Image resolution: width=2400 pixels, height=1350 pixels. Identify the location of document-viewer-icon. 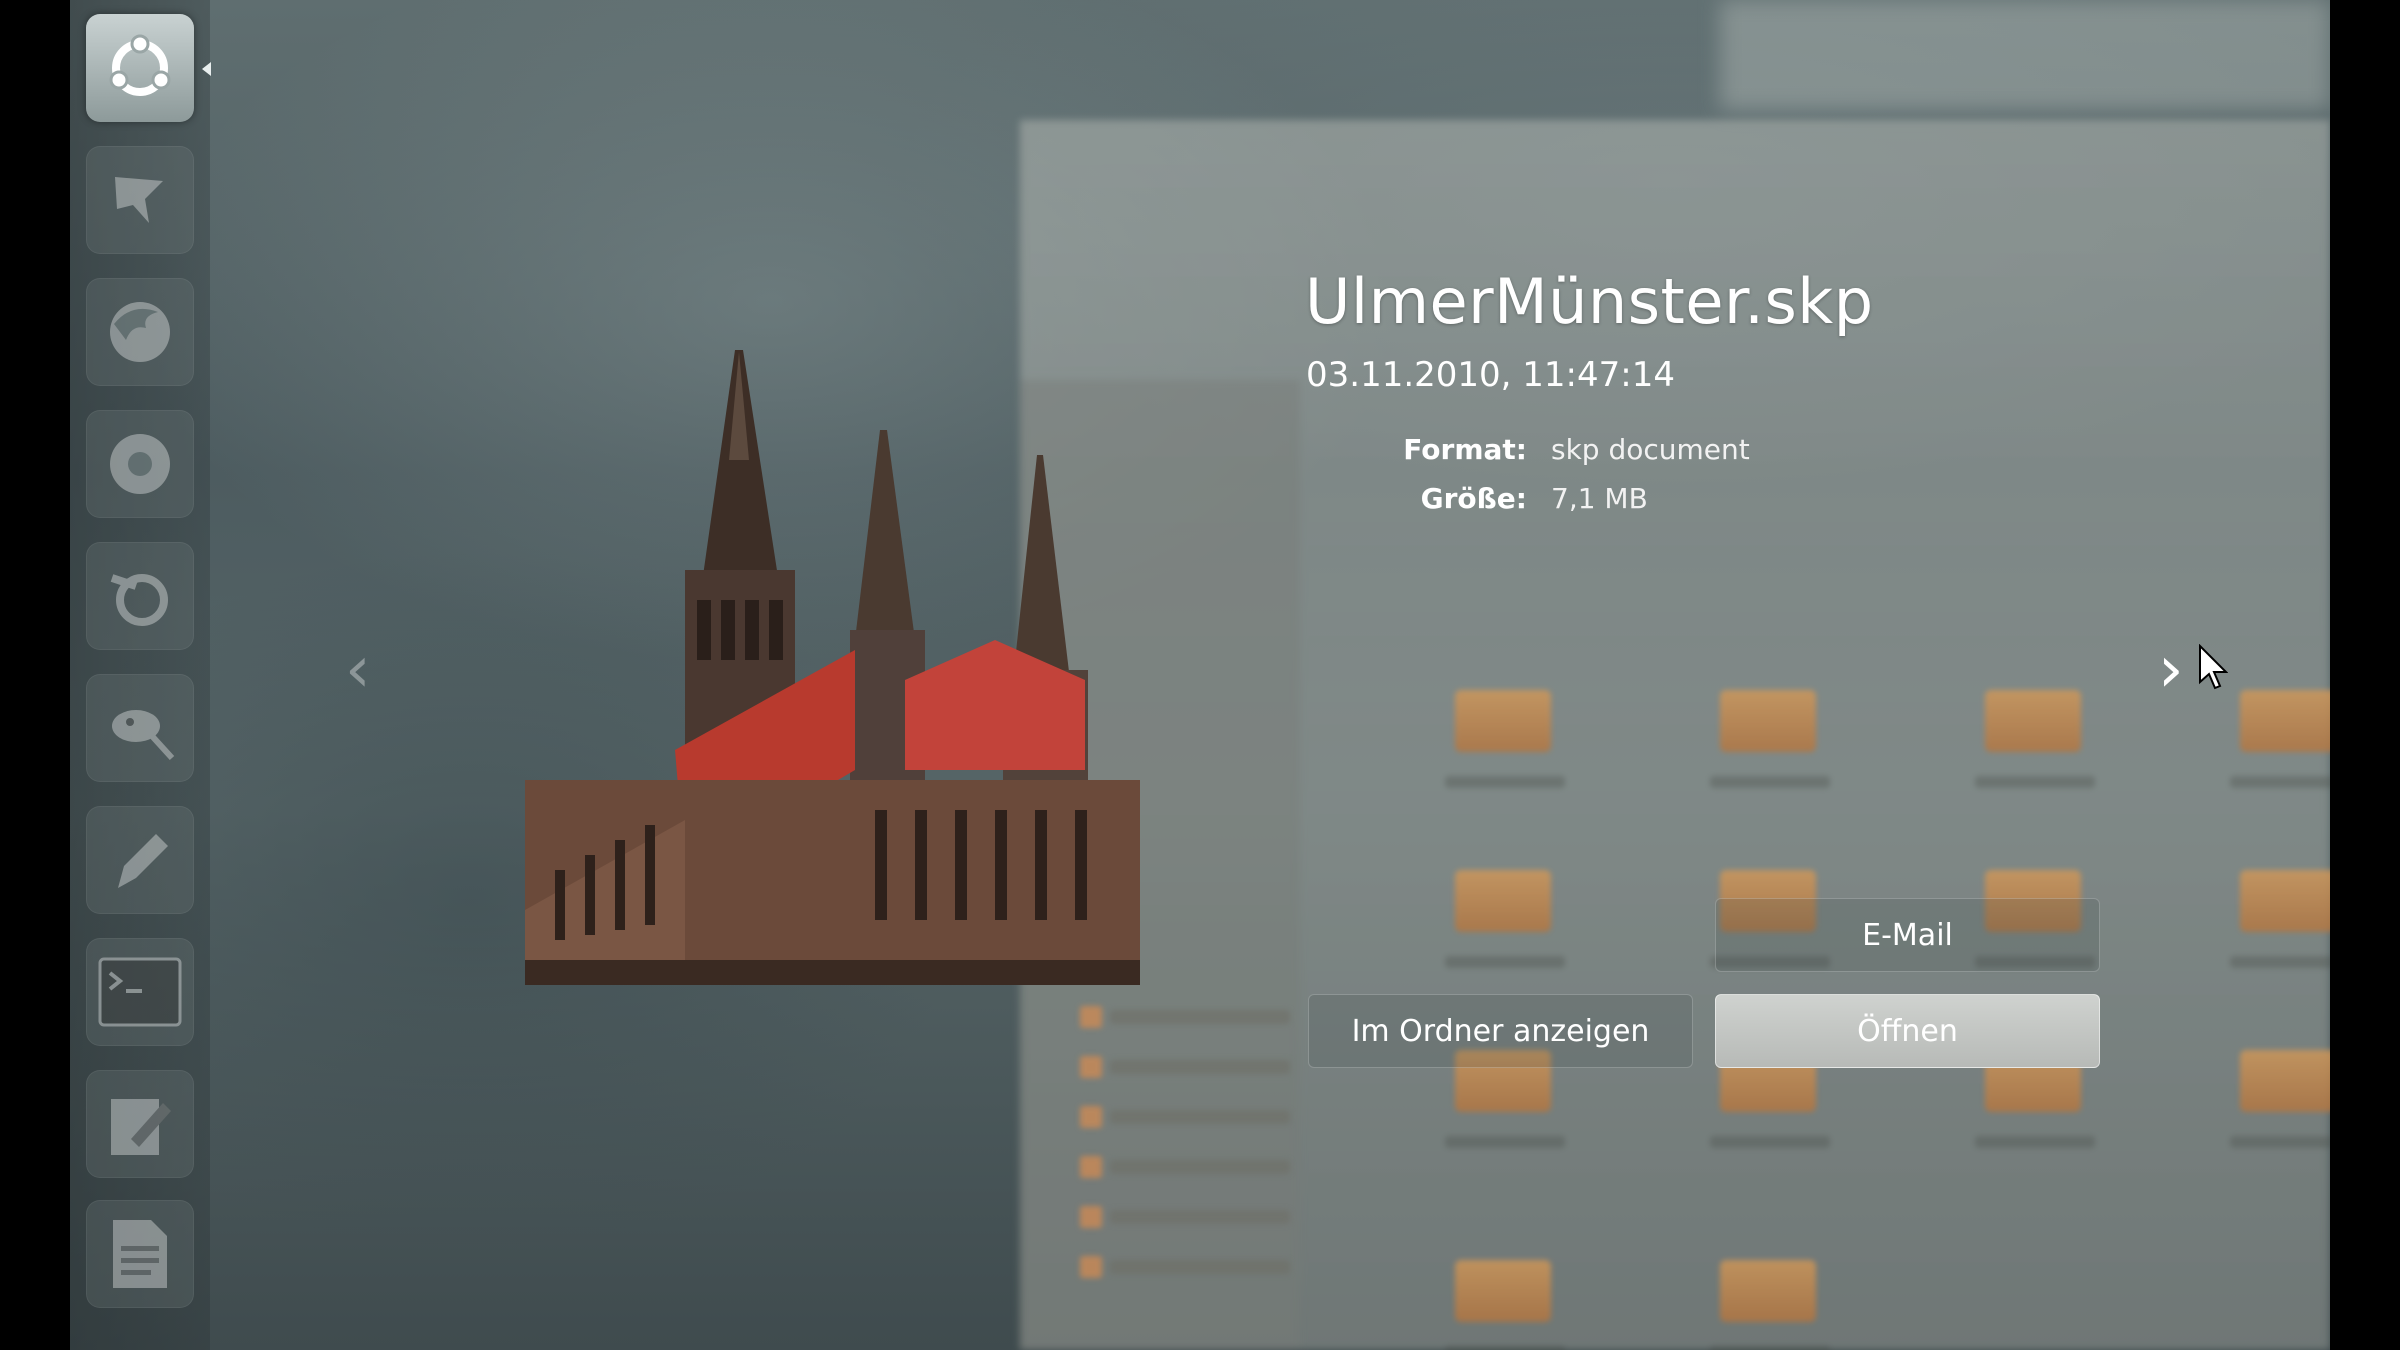
(140, 1254).